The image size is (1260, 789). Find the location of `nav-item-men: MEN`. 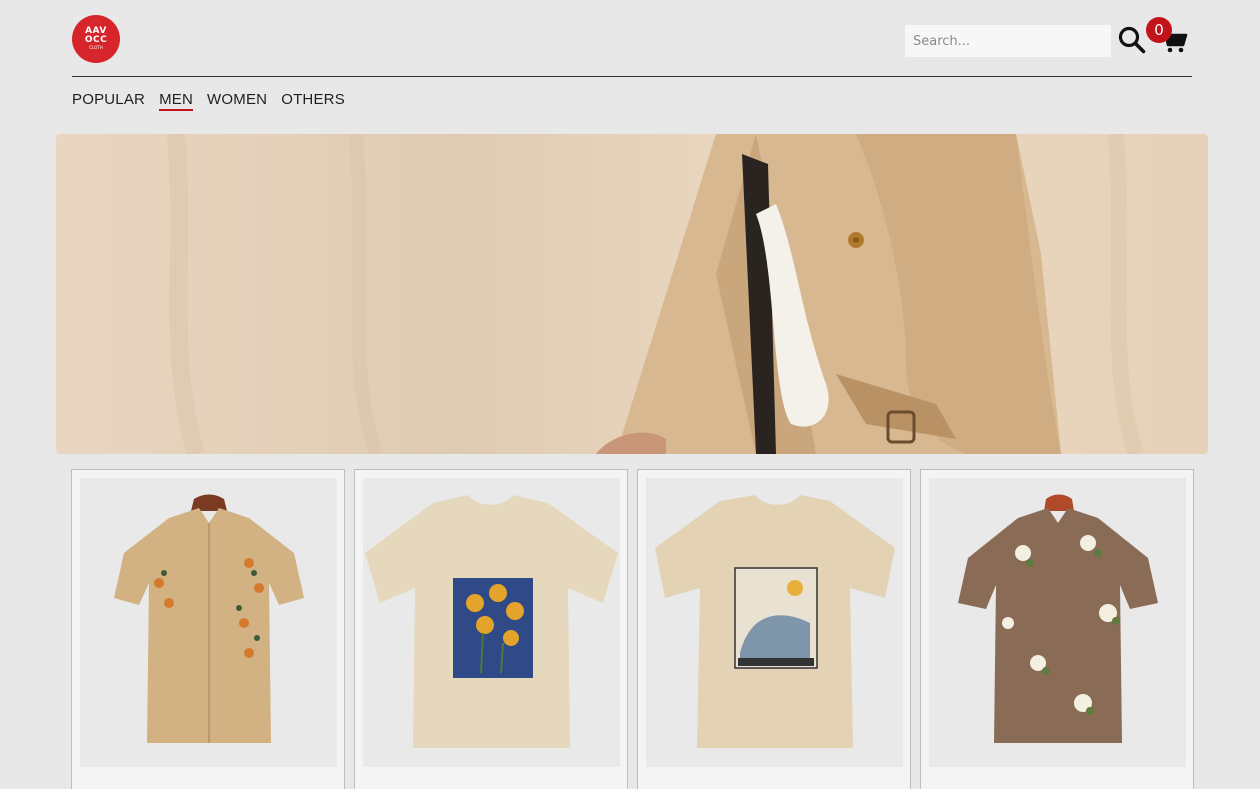

nav-item-men: MEN is located at coordinates (176, 101).